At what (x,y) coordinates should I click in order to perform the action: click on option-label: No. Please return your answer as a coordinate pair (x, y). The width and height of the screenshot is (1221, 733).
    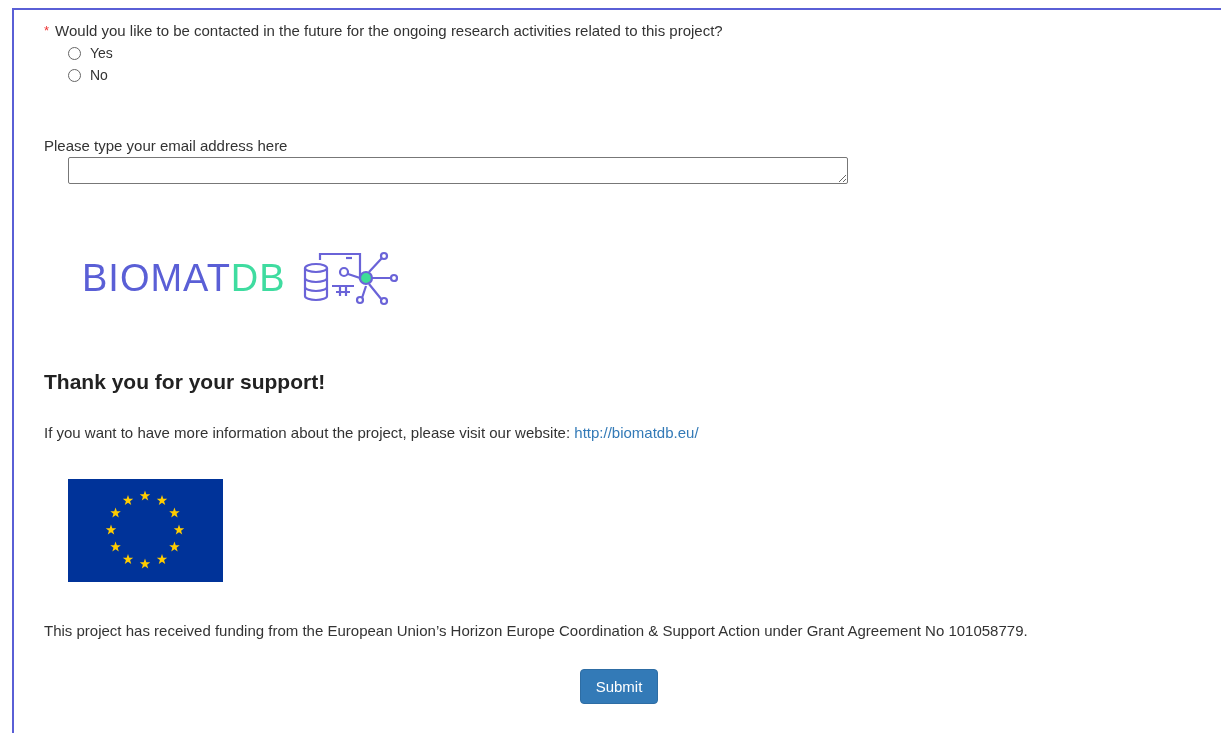
    Looking at the image, I should click on (99, 75).